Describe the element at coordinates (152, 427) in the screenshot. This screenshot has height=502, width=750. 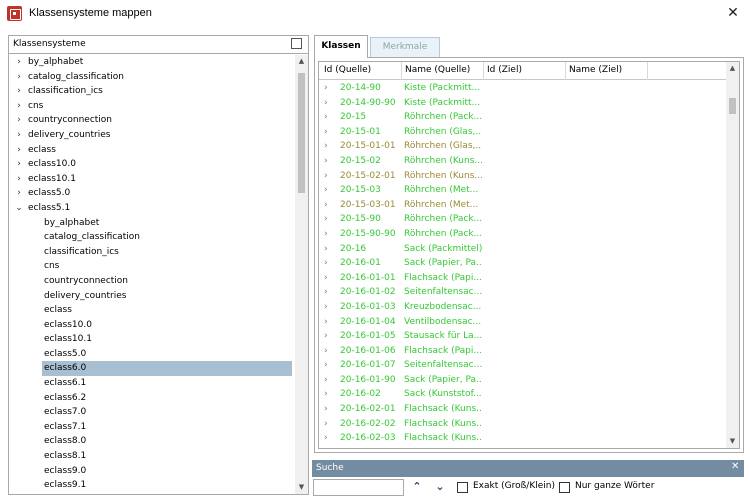
I see `tree-item: eclass7.1` at that location.